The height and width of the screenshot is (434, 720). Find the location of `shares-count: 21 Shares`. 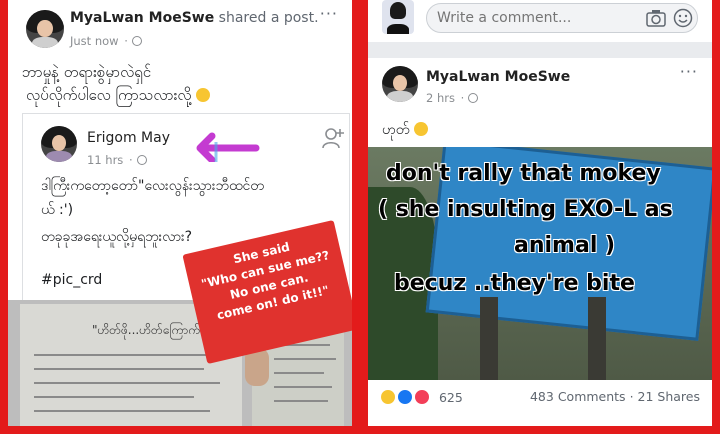

shares-count: 21 Shares is located at coordinates (669, 396).